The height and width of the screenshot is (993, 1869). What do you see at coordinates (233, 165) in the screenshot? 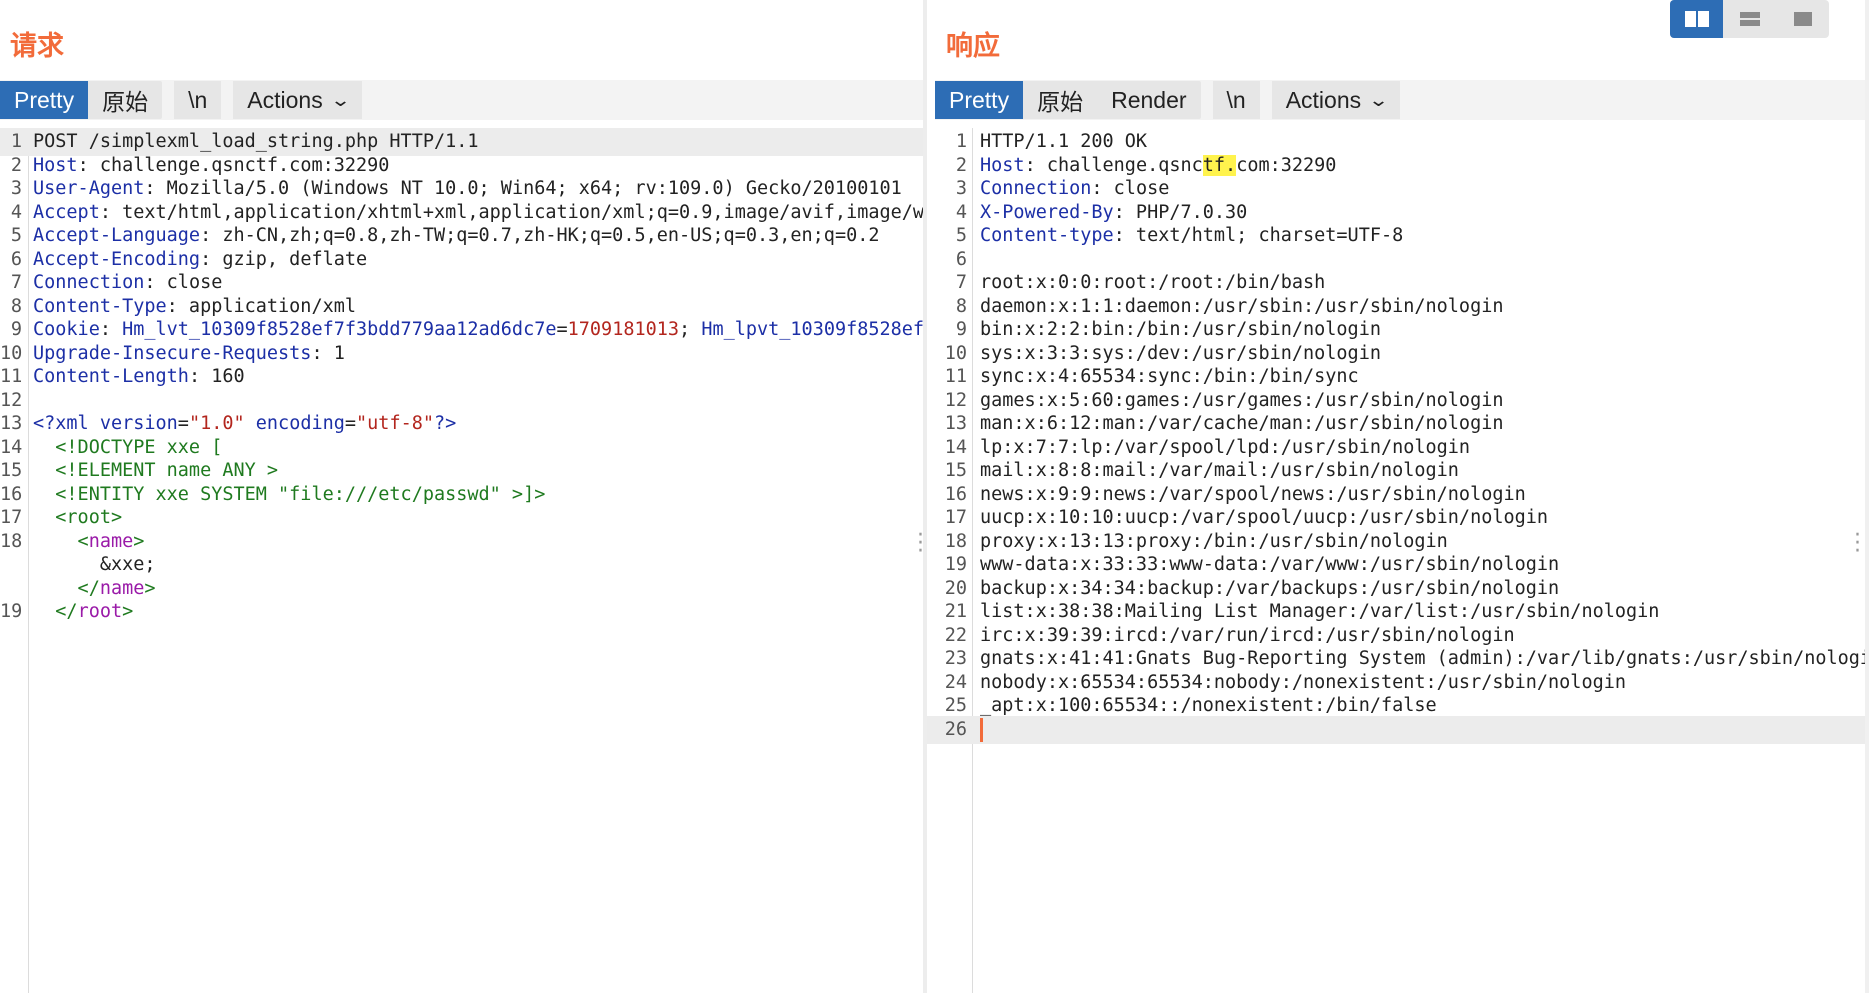
I see `code-token: : challenge.qsnctf.com:32290` at bounding box center [233, 165].